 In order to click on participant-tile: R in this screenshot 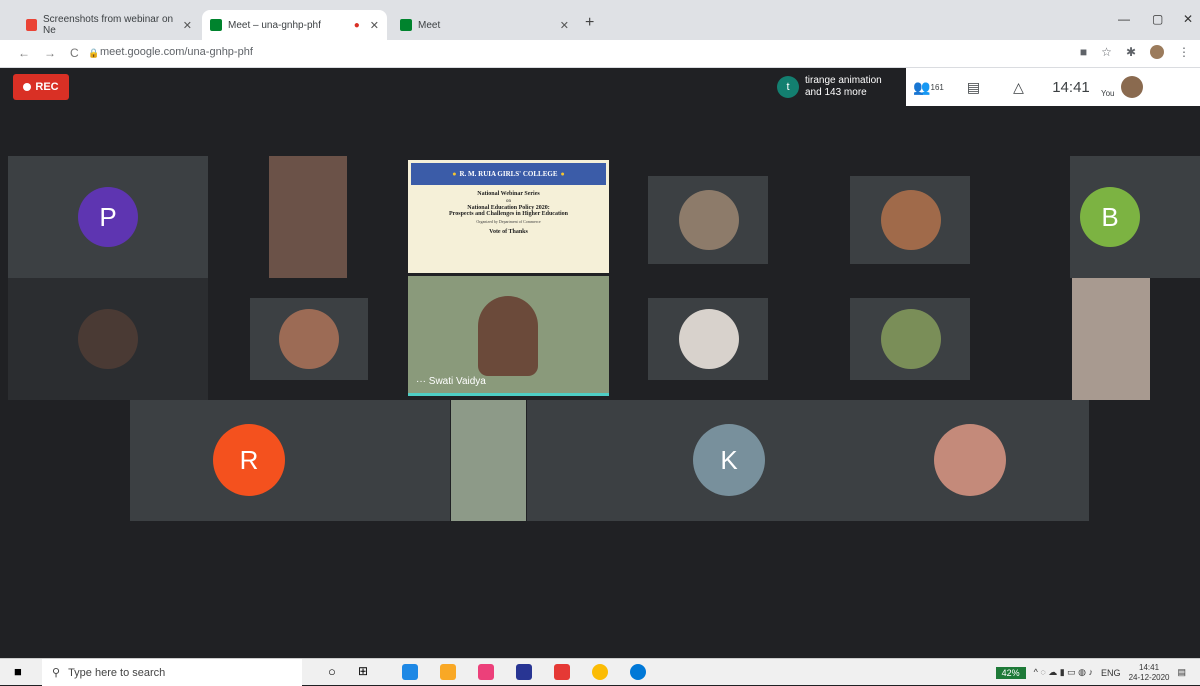, I will do `click(290, 460)`.